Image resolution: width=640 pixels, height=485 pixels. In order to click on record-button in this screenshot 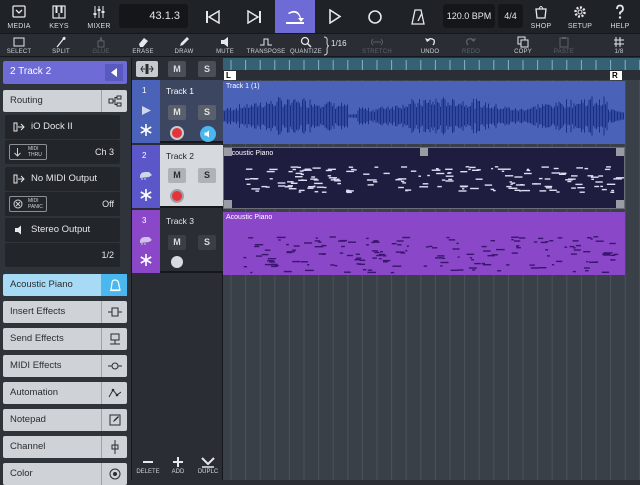, I will do `click(375, 16)`.